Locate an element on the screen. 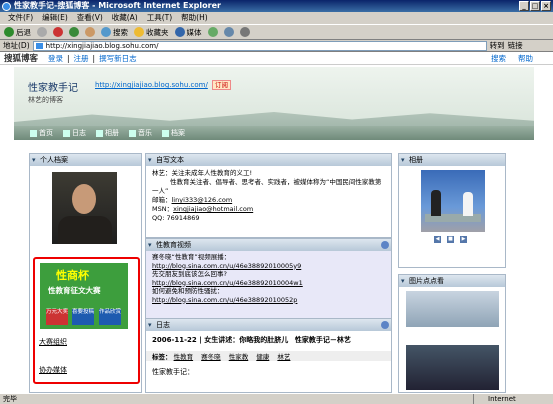  search-button: 搜索 is located at coordinates (114, 32).